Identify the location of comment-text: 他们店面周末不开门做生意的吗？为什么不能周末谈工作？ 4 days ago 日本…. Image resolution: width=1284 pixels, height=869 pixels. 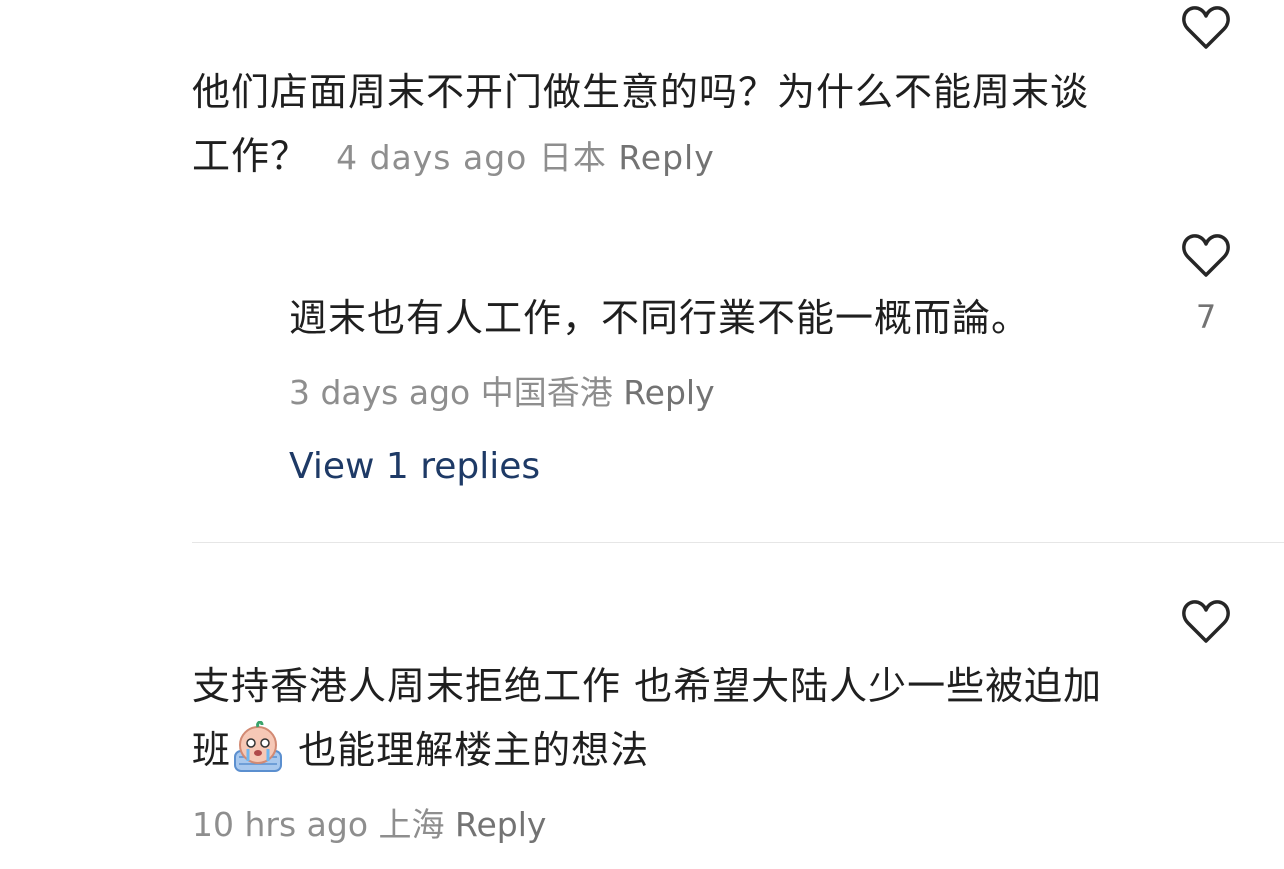
(641, 124).